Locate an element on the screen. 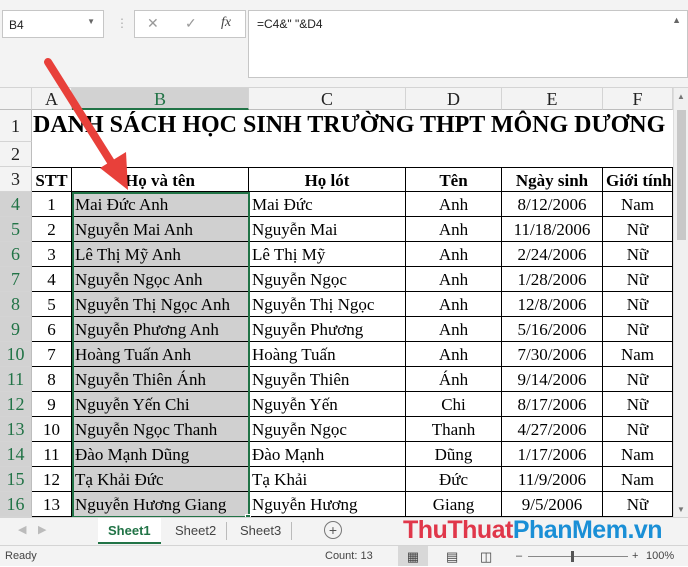 The height and width of the screenshot is (567, 688). prev-sheet-icon: ◀ is located at coordinates (22, 529).